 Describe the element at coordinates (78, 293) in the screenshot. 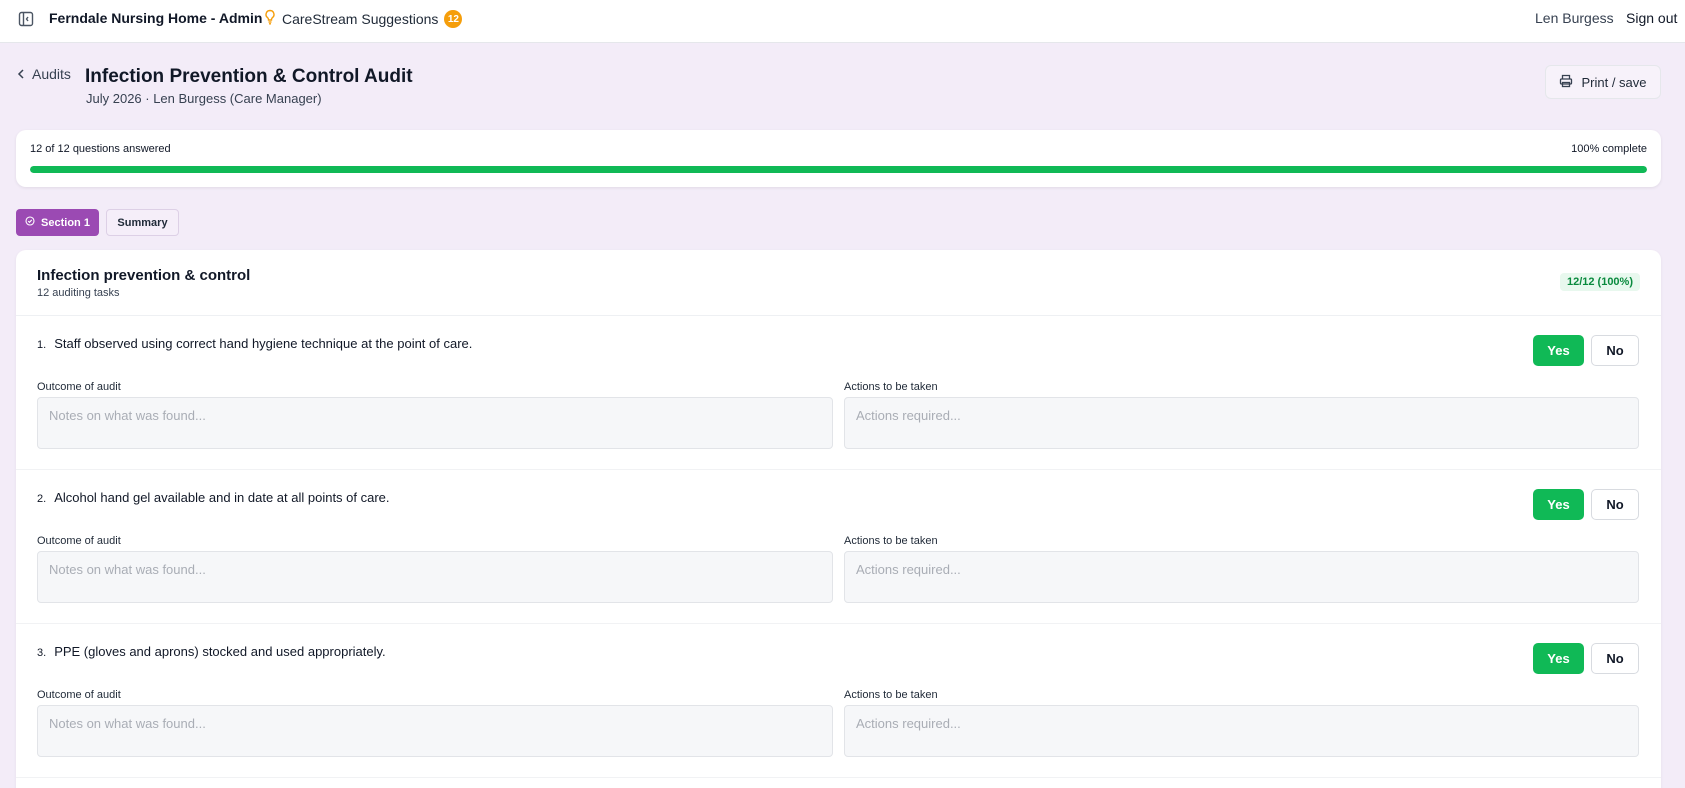

I see `section-subtitle: 12 auditing tasks` at that location.